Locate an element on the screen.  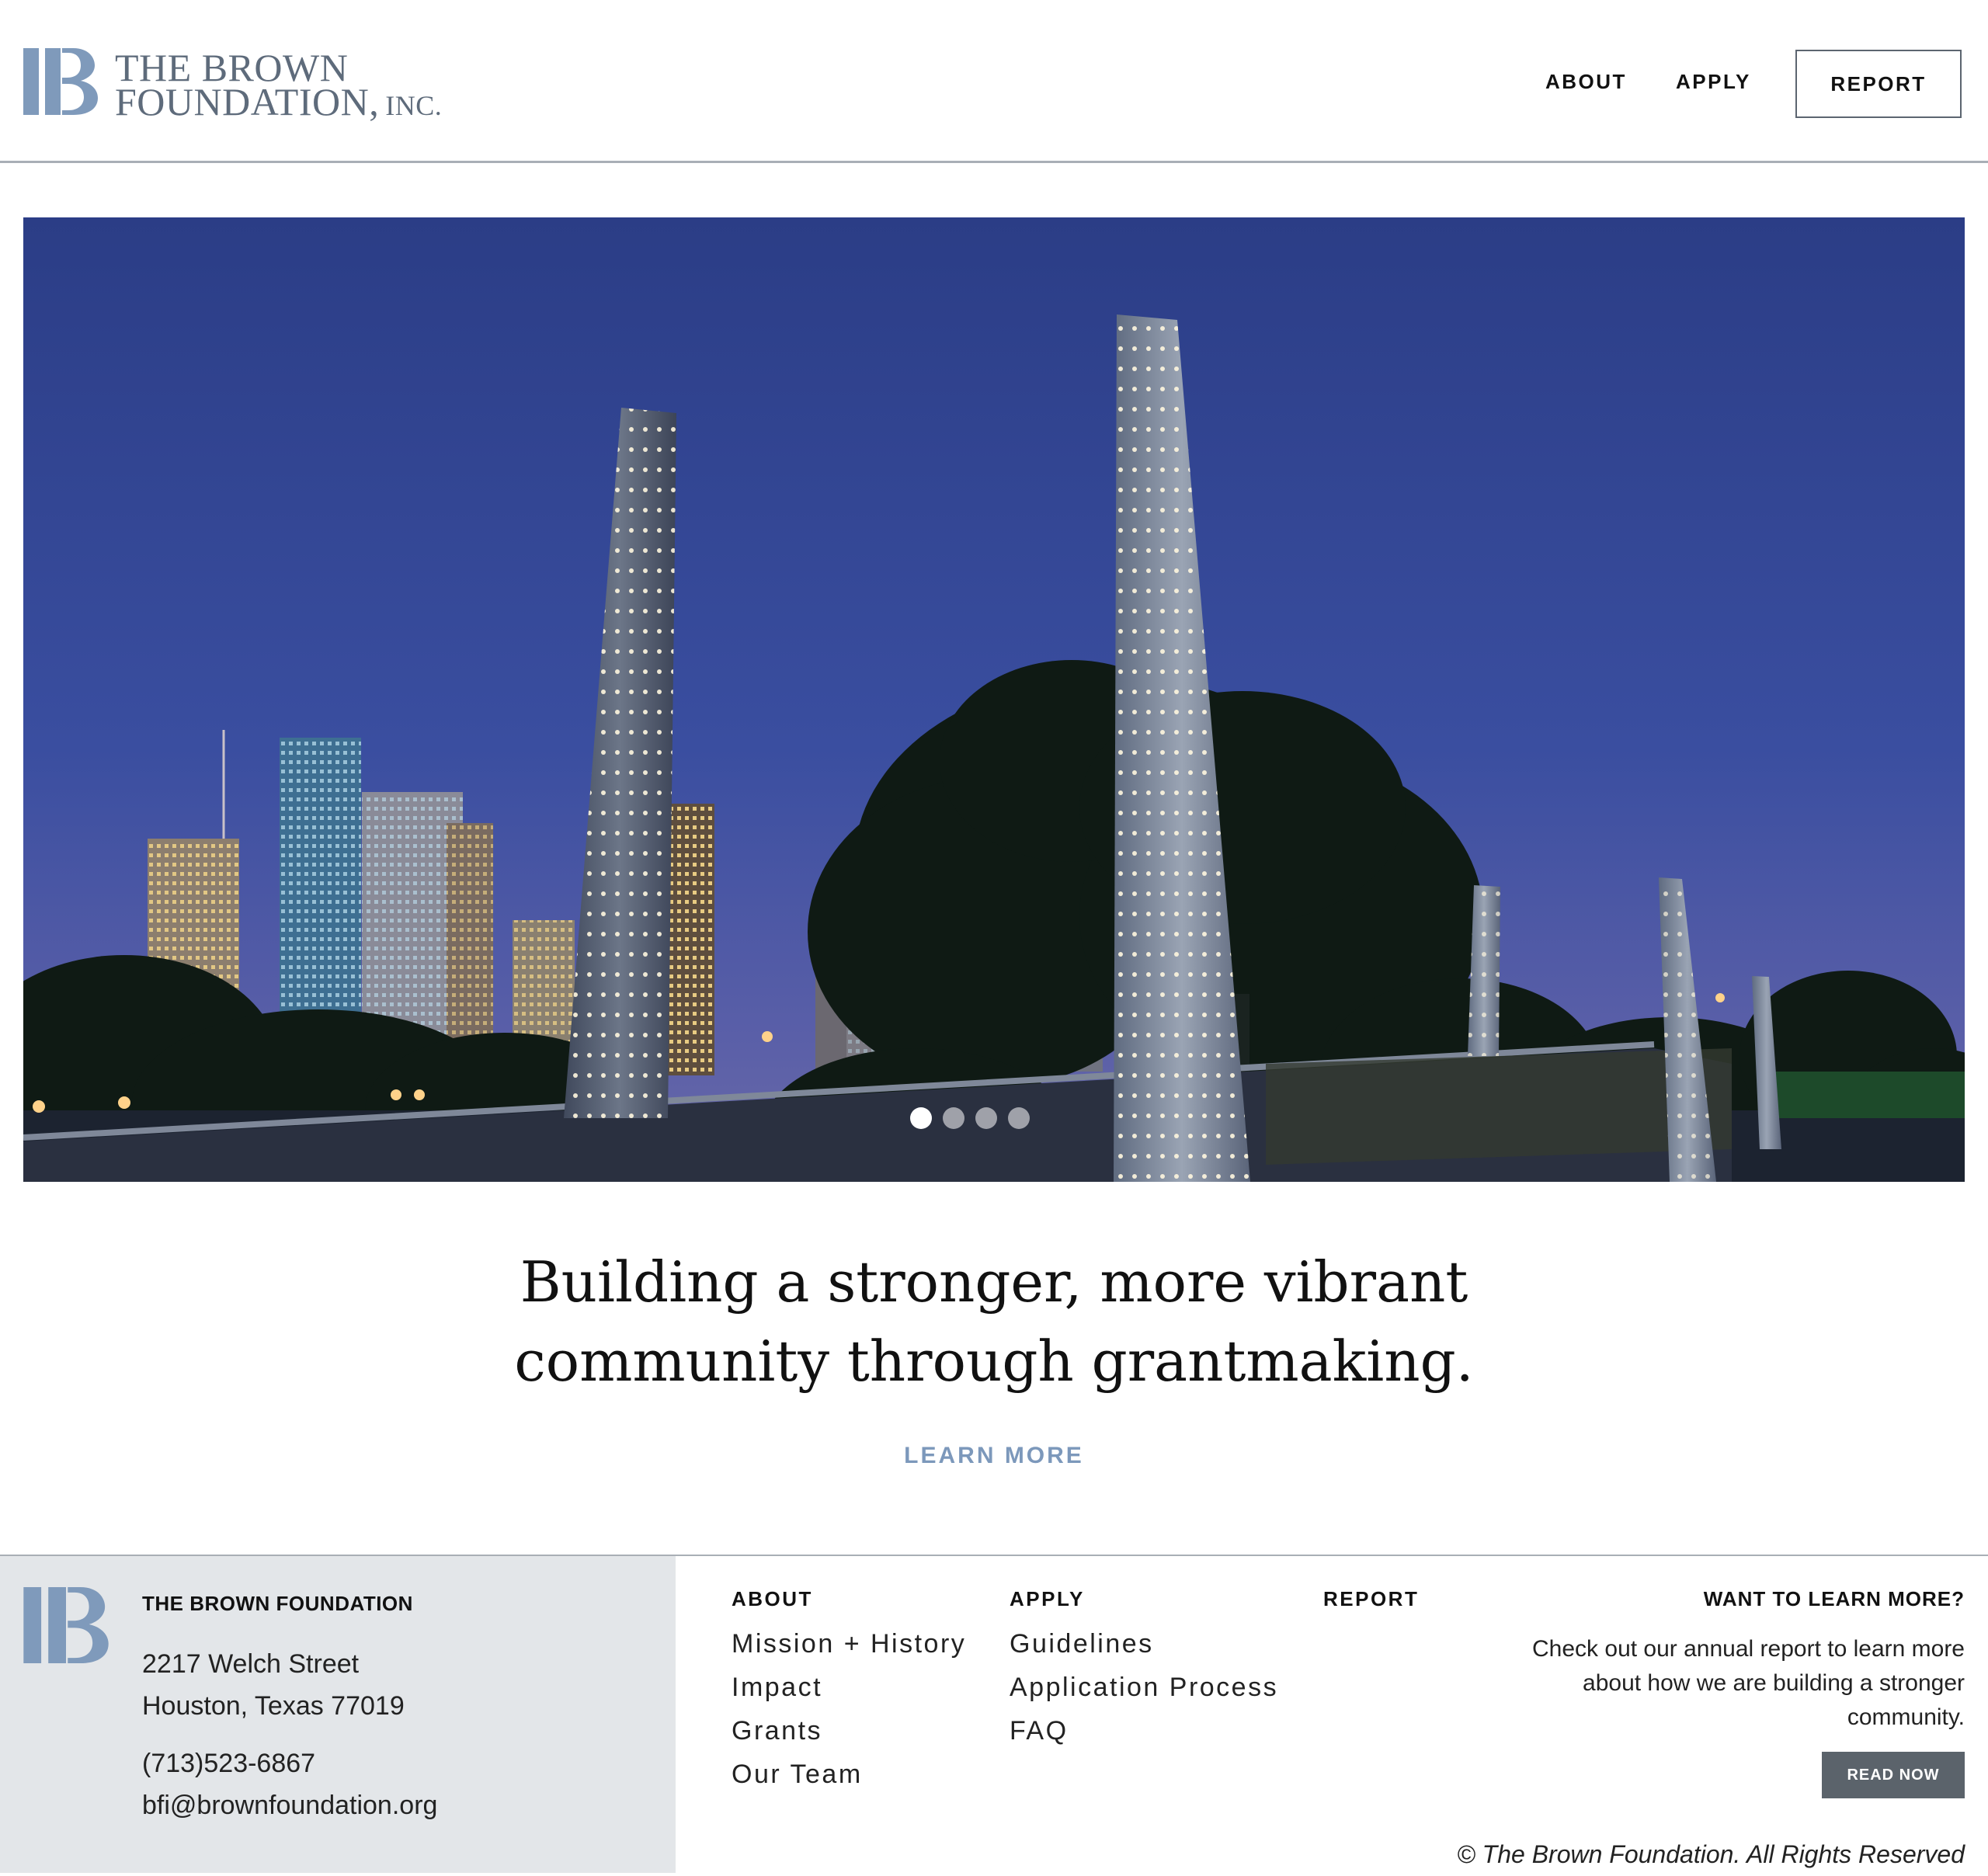
header-divider is located at coordinates (994, 162).